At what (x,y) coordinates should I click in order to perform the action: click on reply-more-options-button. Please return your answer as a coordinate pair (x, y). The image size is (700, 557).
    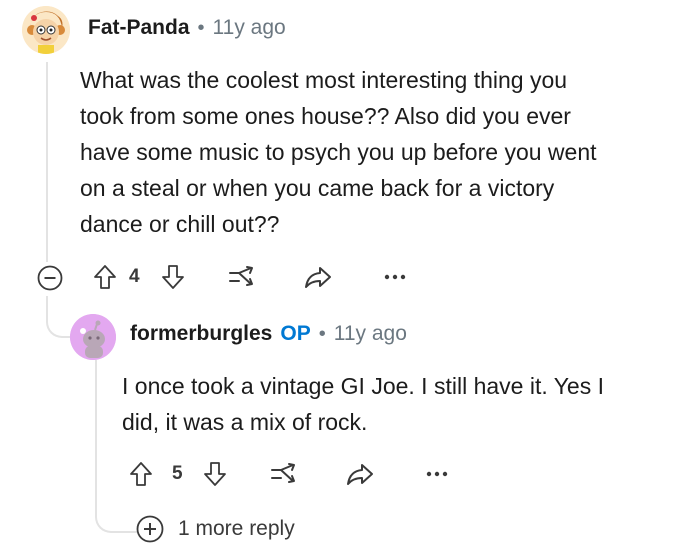
    Looking at the image, I should click on (437, 474).